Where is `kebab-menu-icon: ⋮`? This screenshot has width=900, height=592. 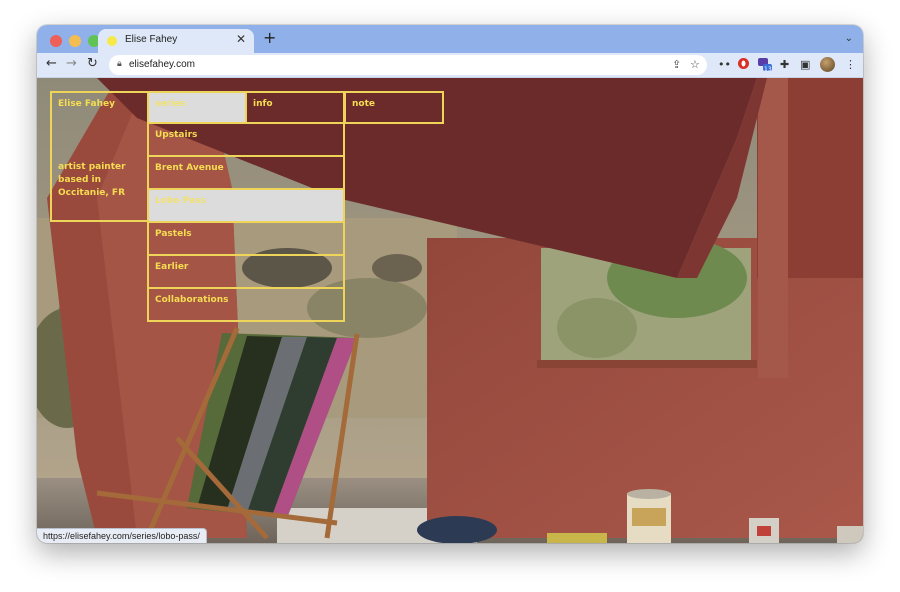
kebab-menu-icon: ⋮ is located at coordinates (850, 64).